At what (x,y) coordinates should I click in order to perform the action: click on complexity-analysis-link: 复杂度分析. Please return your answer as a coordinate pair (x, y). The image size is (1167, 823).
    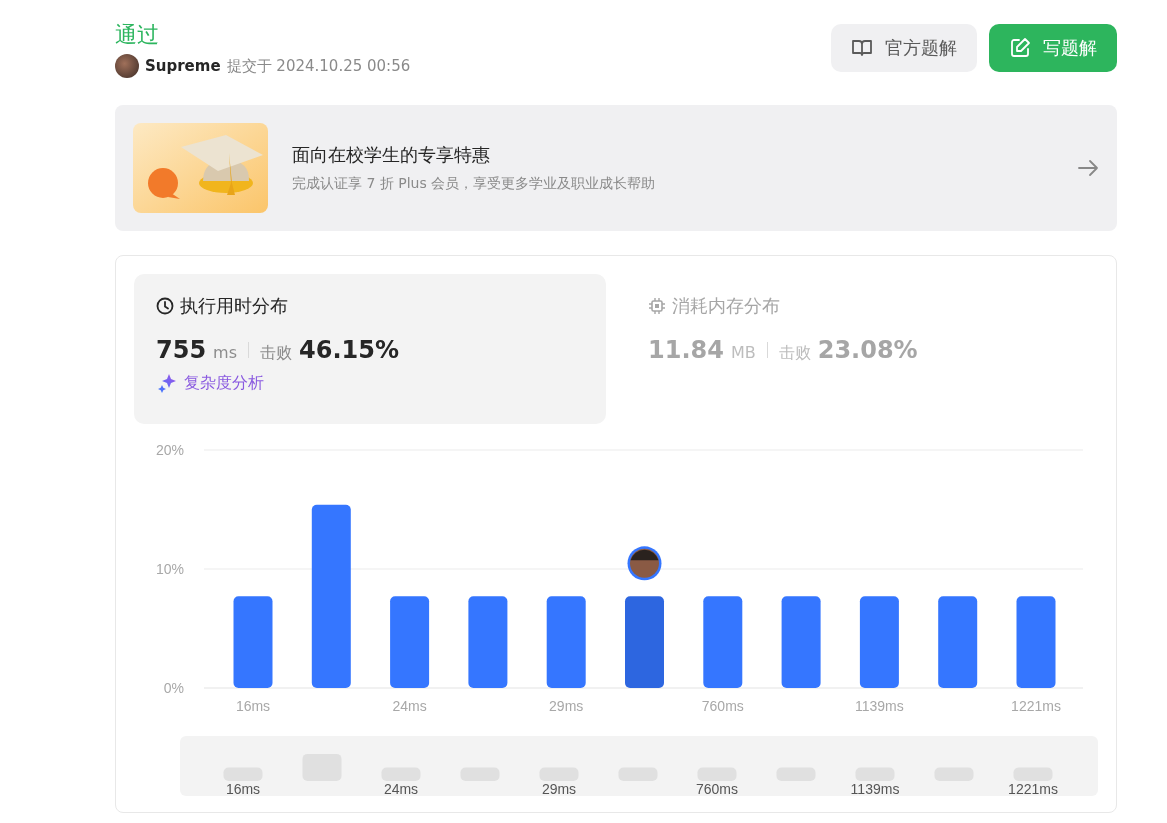
    Looking at the image, I should click on (224, 383).